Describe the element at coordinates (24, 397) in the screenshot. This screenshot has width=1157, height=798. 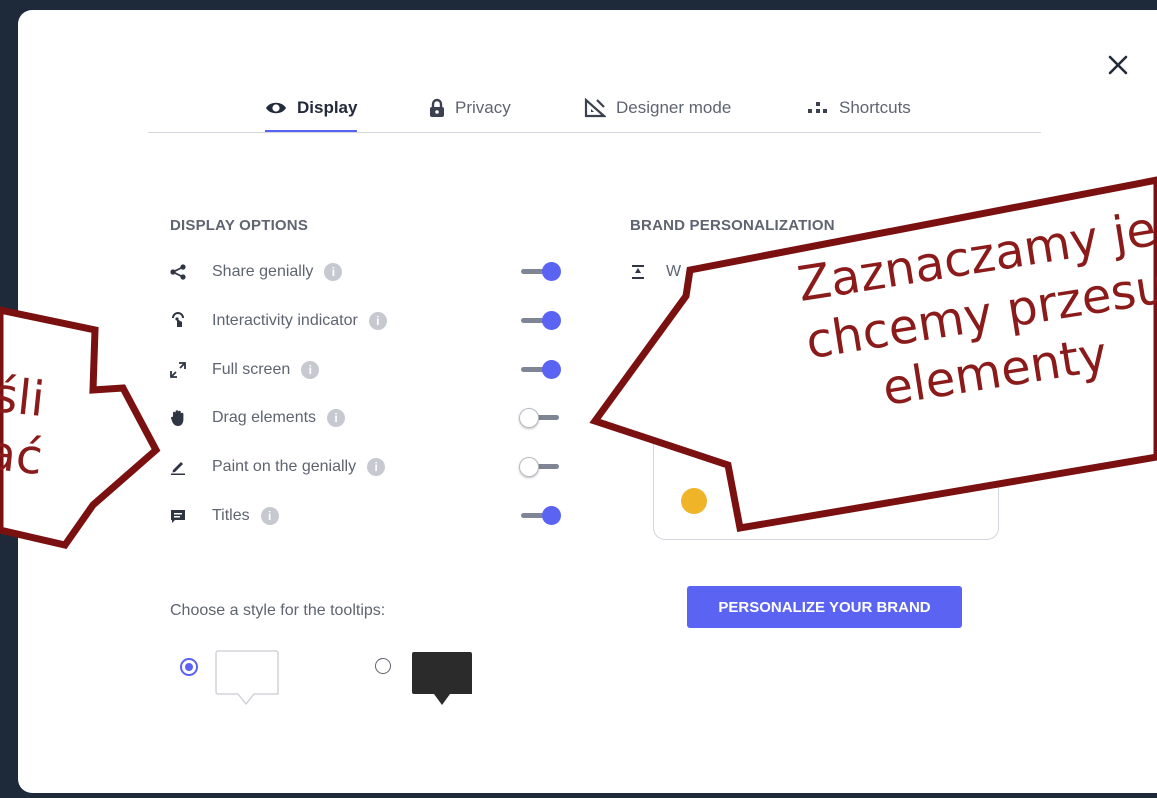
I see `callout-line: śli` at that location.